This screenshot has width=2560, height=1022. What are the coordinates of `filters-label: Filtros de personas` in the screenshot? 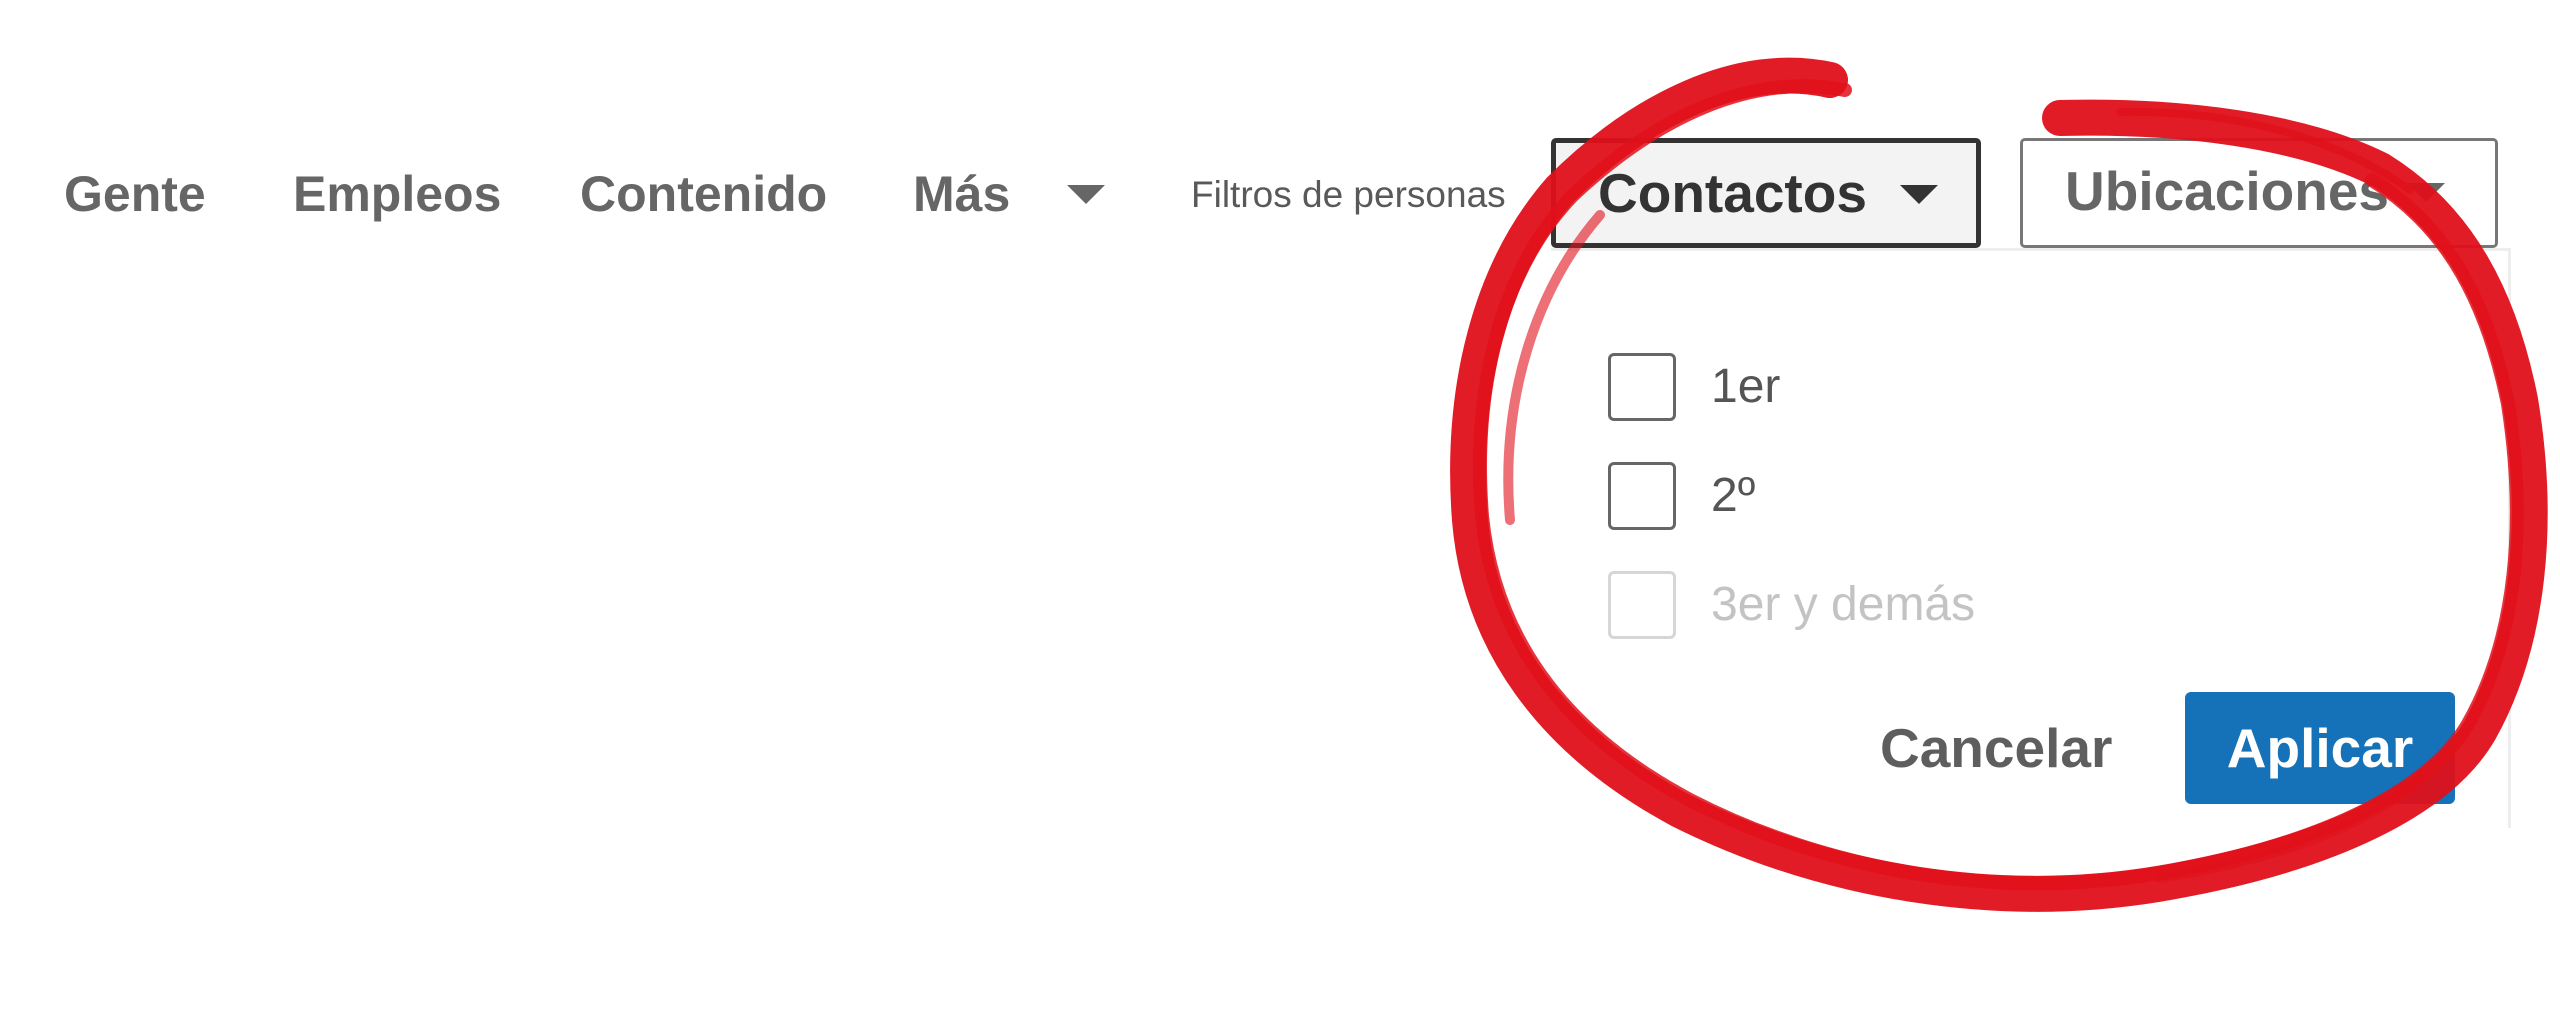 It's located at (1348, 194).